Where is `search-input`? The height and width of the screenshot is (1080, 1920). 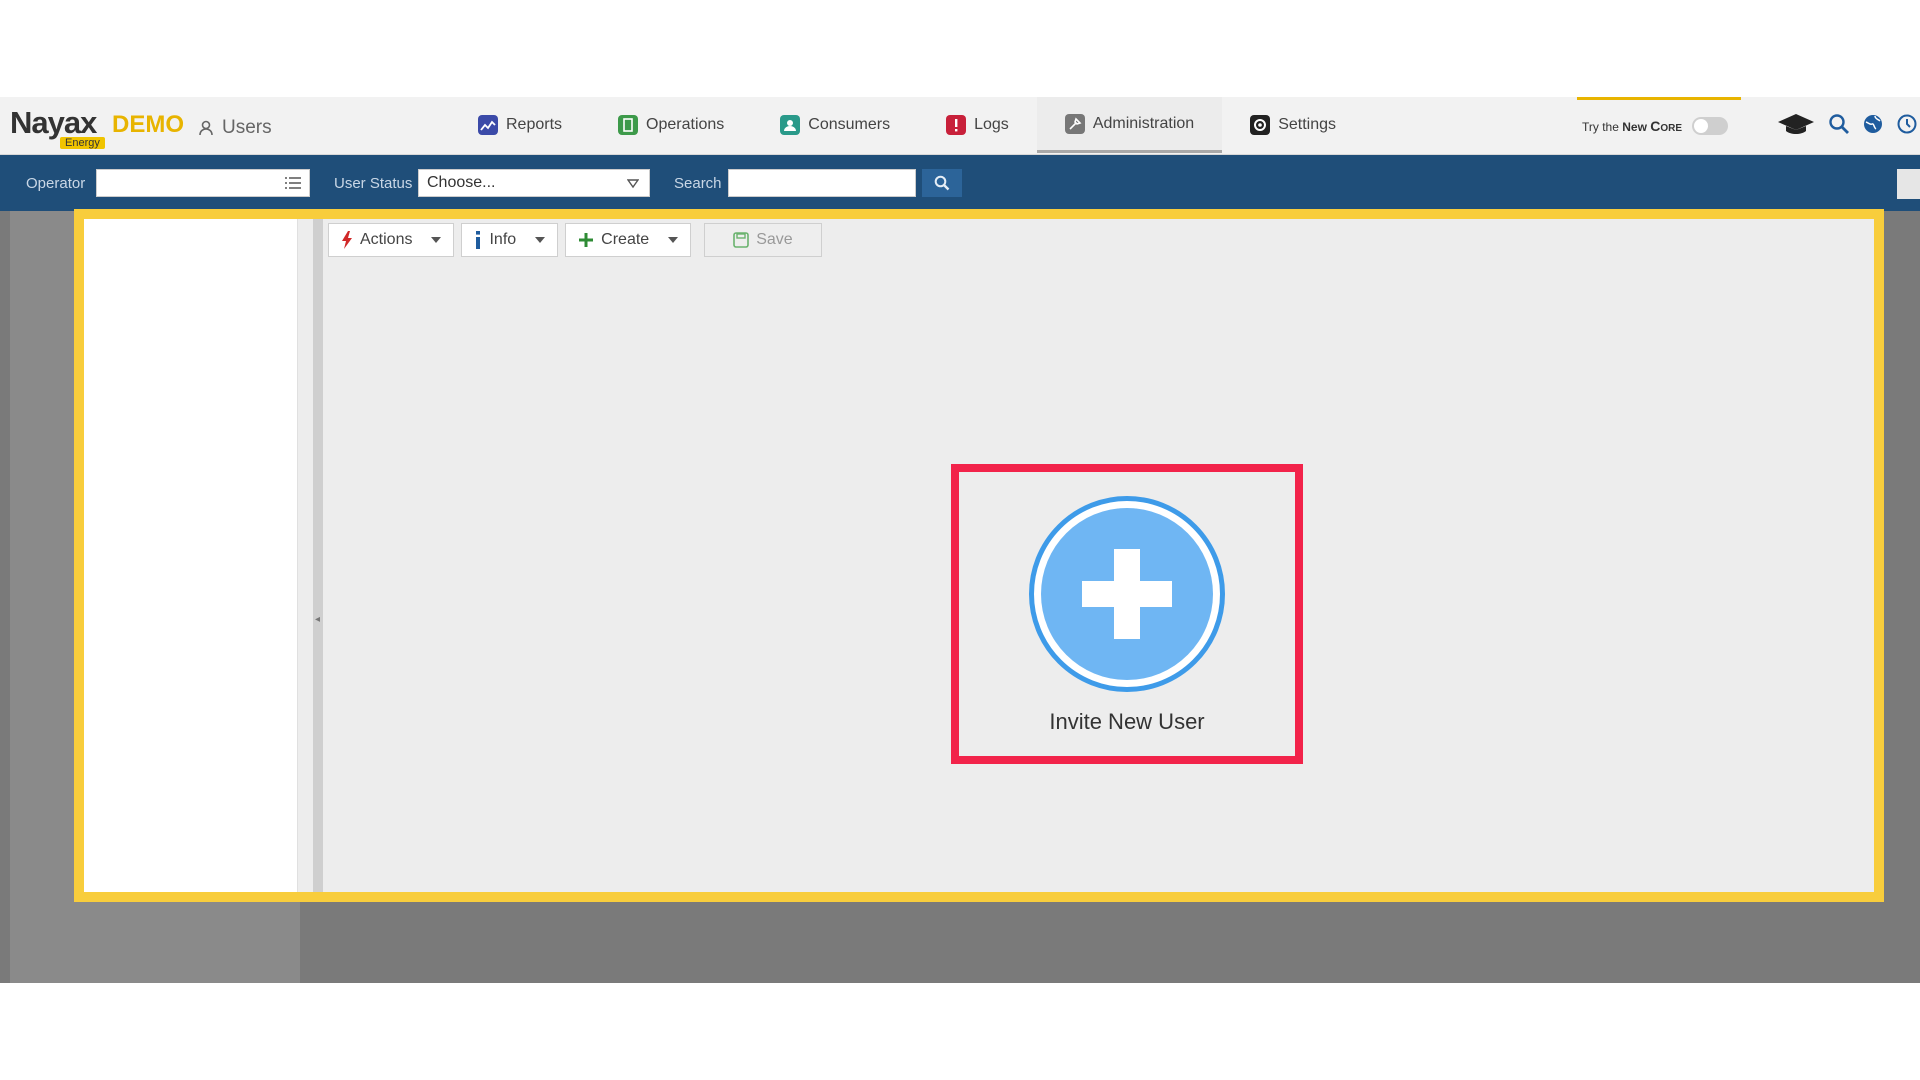
search-input is located at coordinates (822, 183).